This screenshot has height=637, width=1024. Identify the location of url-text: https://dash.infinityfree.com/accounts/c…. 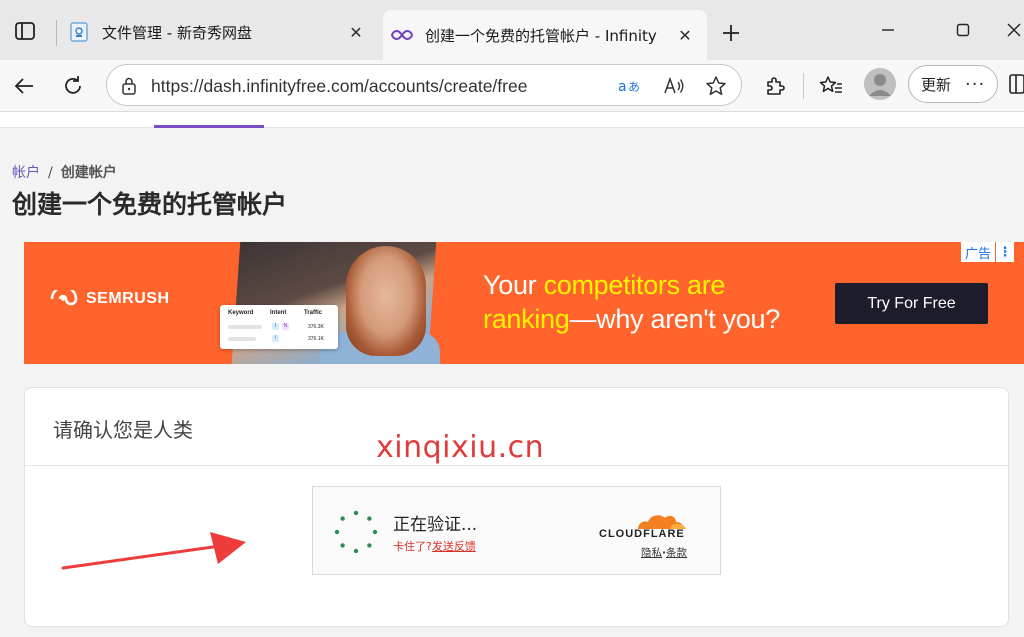
(339, 86).